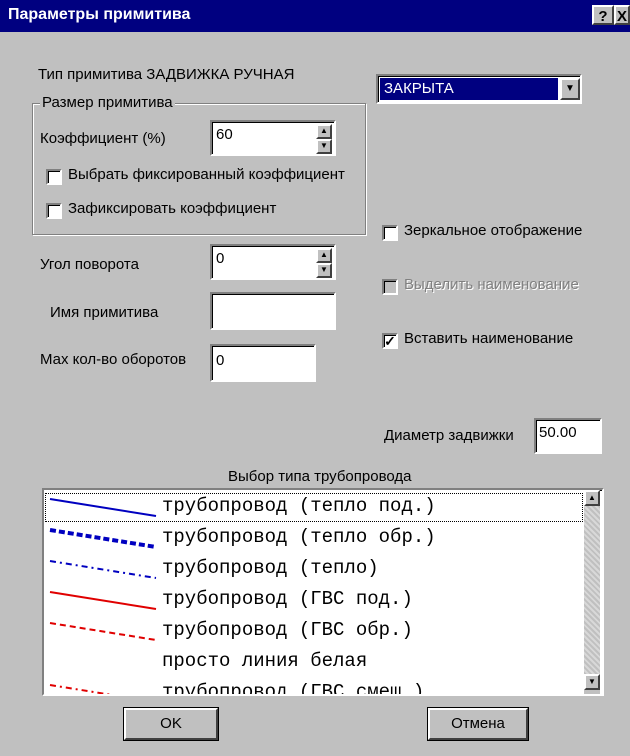  Describe the element at coordinates (270, 568) in the screenshot. I see `list-item-label: трубопровод (тепло)` at that location.